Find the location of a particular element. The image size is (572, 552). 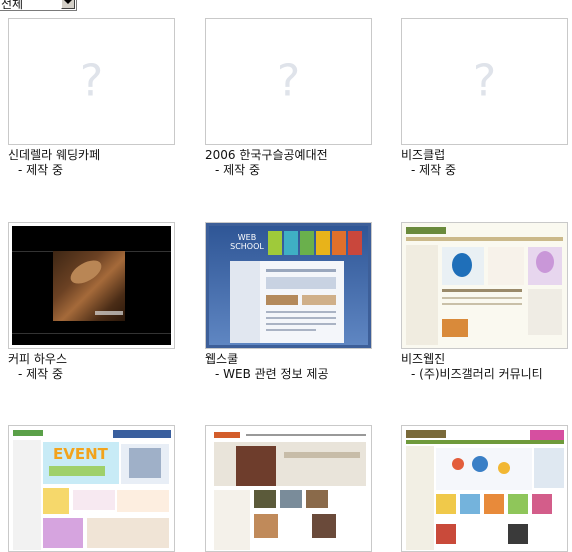

portfolio-desc: - WEB 관련 정보 제공 is located at coordinates (272, 374).